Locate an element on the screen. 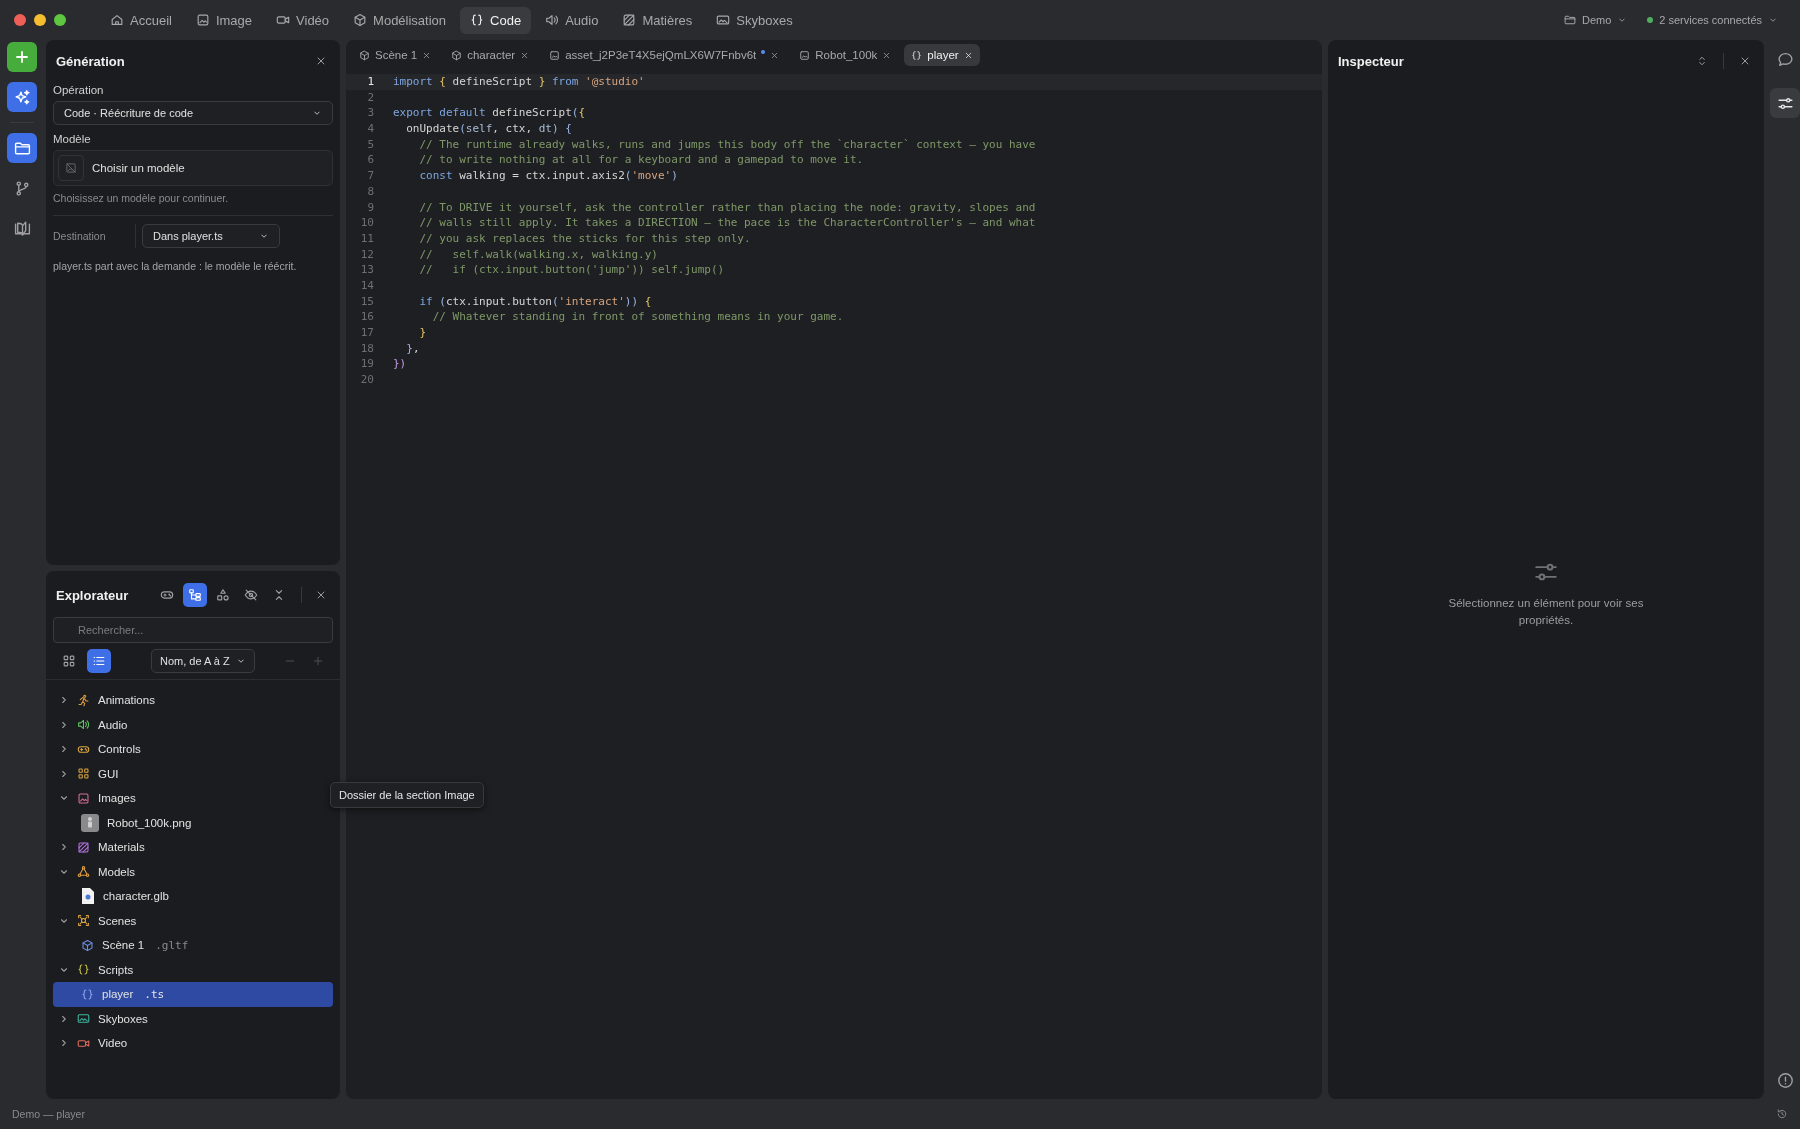  sparkle-icon is located at coordinates (22, 97).